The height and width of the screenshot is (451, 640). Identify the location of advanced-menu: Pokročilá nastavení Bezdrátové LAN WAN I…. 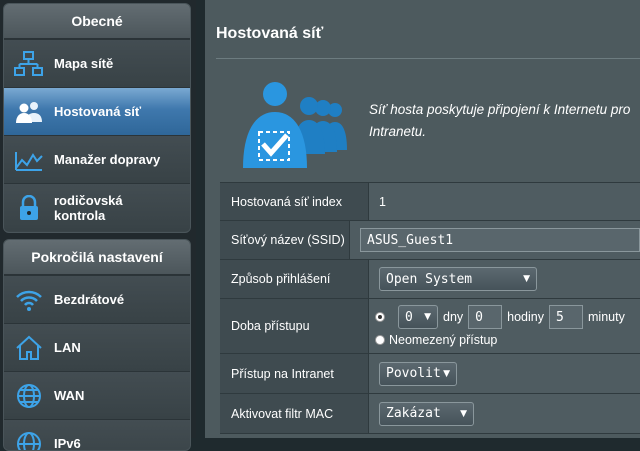
(97, 345).